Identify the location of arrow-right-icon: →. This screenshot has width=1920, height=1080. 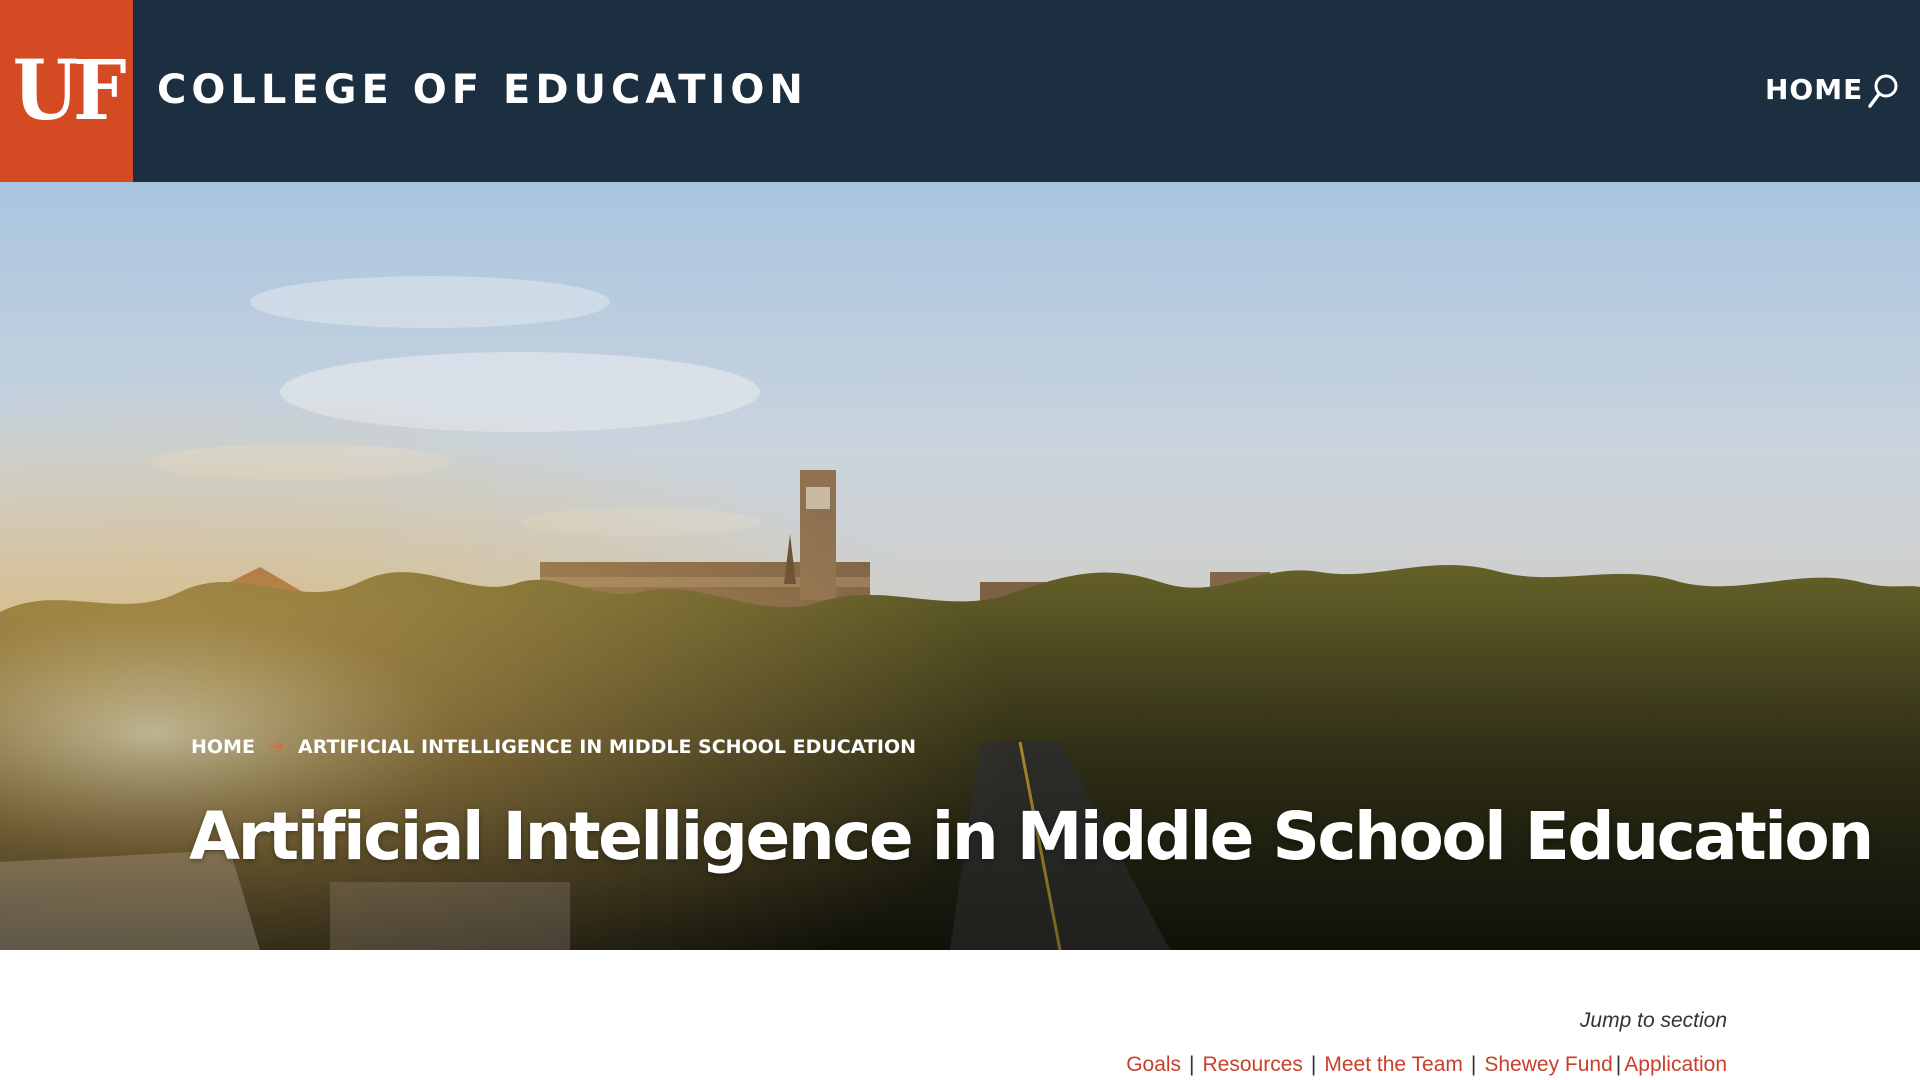
(276, 746).